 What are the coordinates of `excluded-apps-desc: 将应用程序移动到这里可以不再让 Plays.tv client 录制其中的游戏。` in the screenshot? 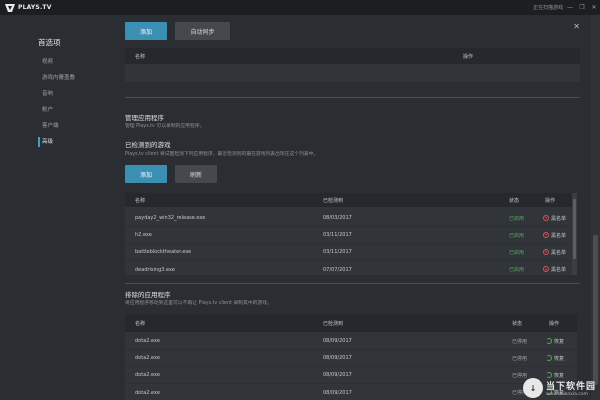 It's located at (198, 303).